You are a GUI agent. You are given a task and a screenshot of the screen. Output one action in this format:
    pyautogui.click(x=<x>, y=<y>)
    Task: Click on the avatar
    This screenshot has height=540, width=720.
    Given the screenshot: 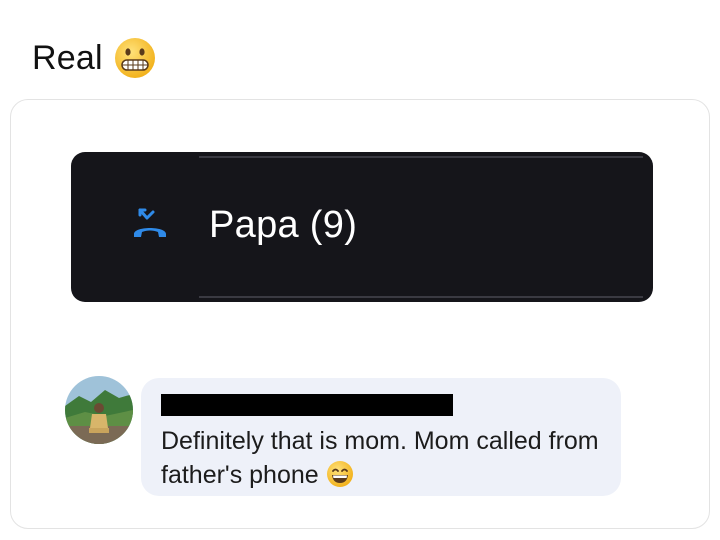 What is the action you would take?
    pyautogui.click(x=99, y=410)
    